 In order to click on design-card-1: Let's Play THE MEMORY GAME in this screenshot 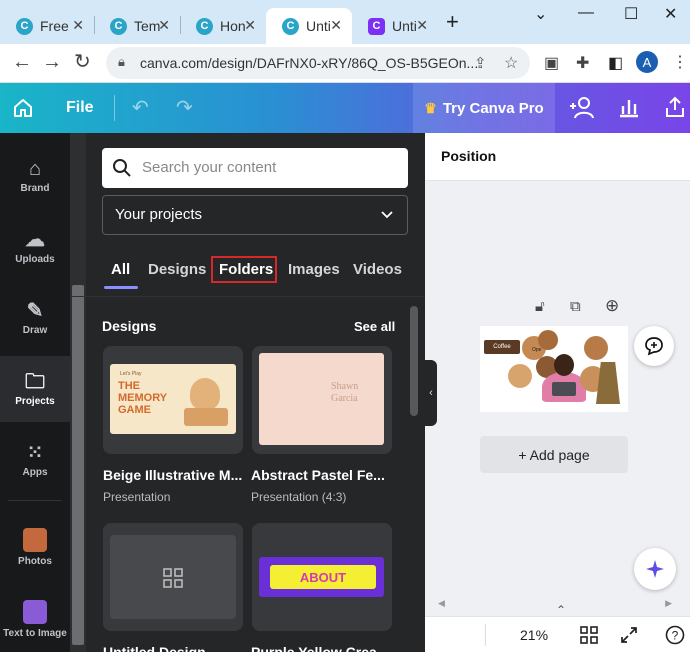, I will do `click(173, 400)`.